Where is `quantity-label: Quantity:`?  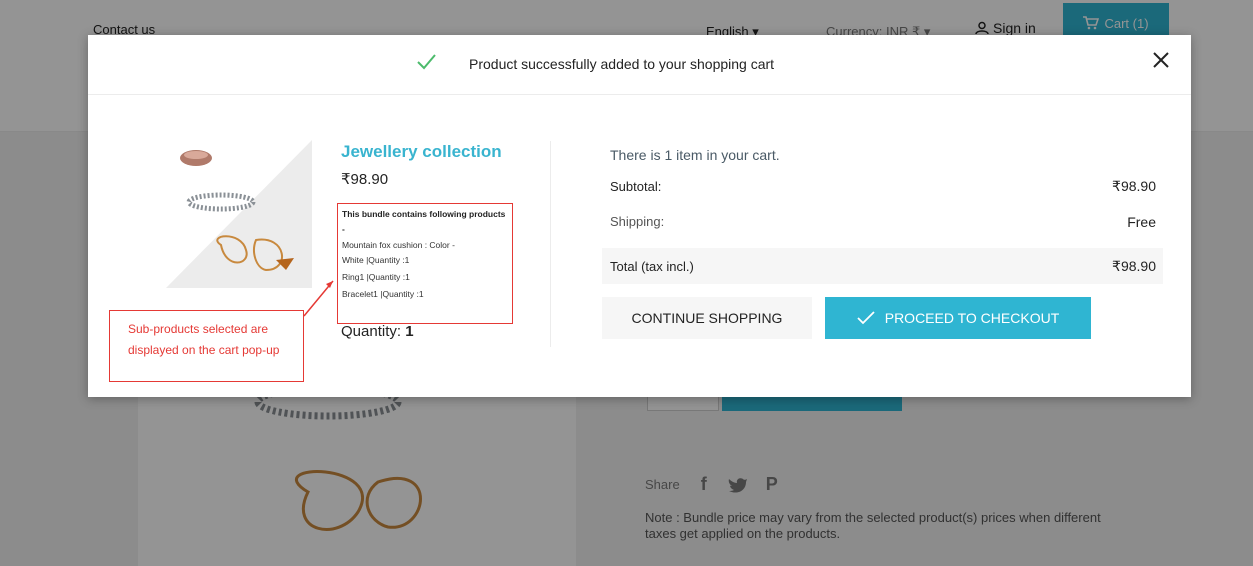
quantity-label: Quantity: is located at coordinates (371, 331).